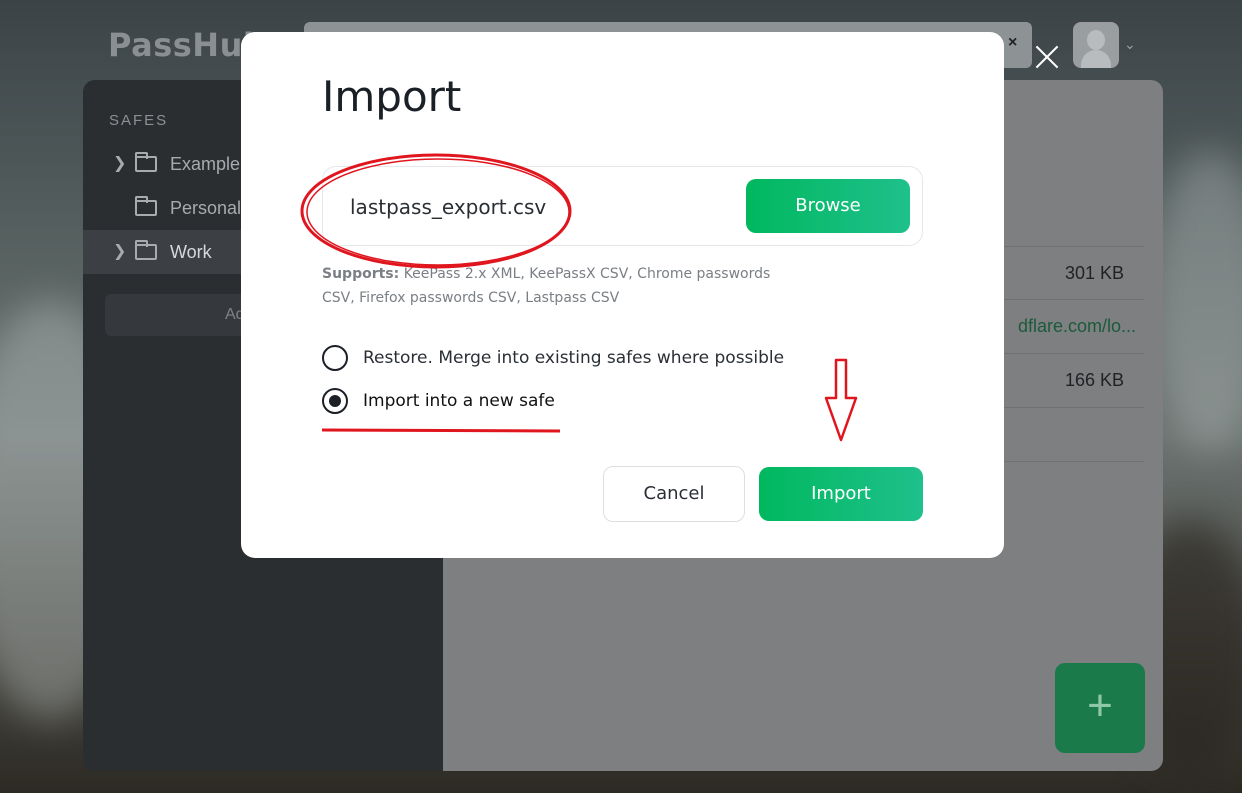  What do you see at coordinates (1094, 273) in the screenshot?
I see `file-size: 301 KB` at bounding box center [1094, 273].